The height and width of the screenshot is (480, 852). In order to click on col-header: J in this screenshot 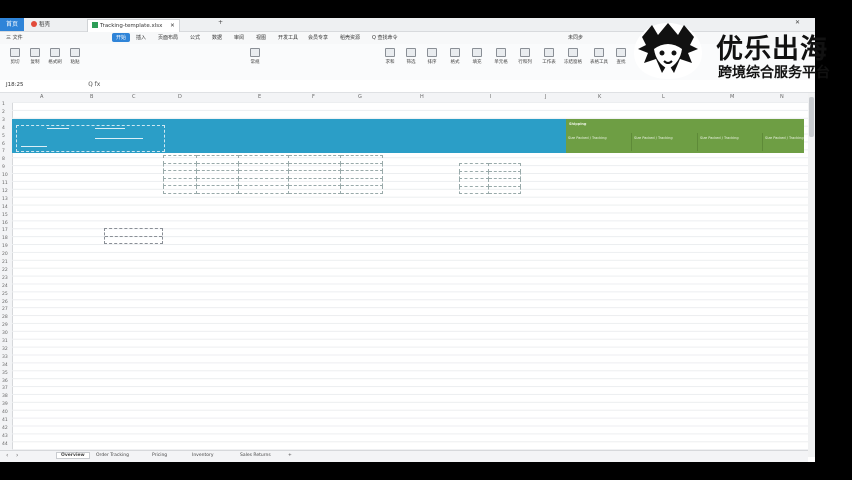, I will do `click(545, 97)`.